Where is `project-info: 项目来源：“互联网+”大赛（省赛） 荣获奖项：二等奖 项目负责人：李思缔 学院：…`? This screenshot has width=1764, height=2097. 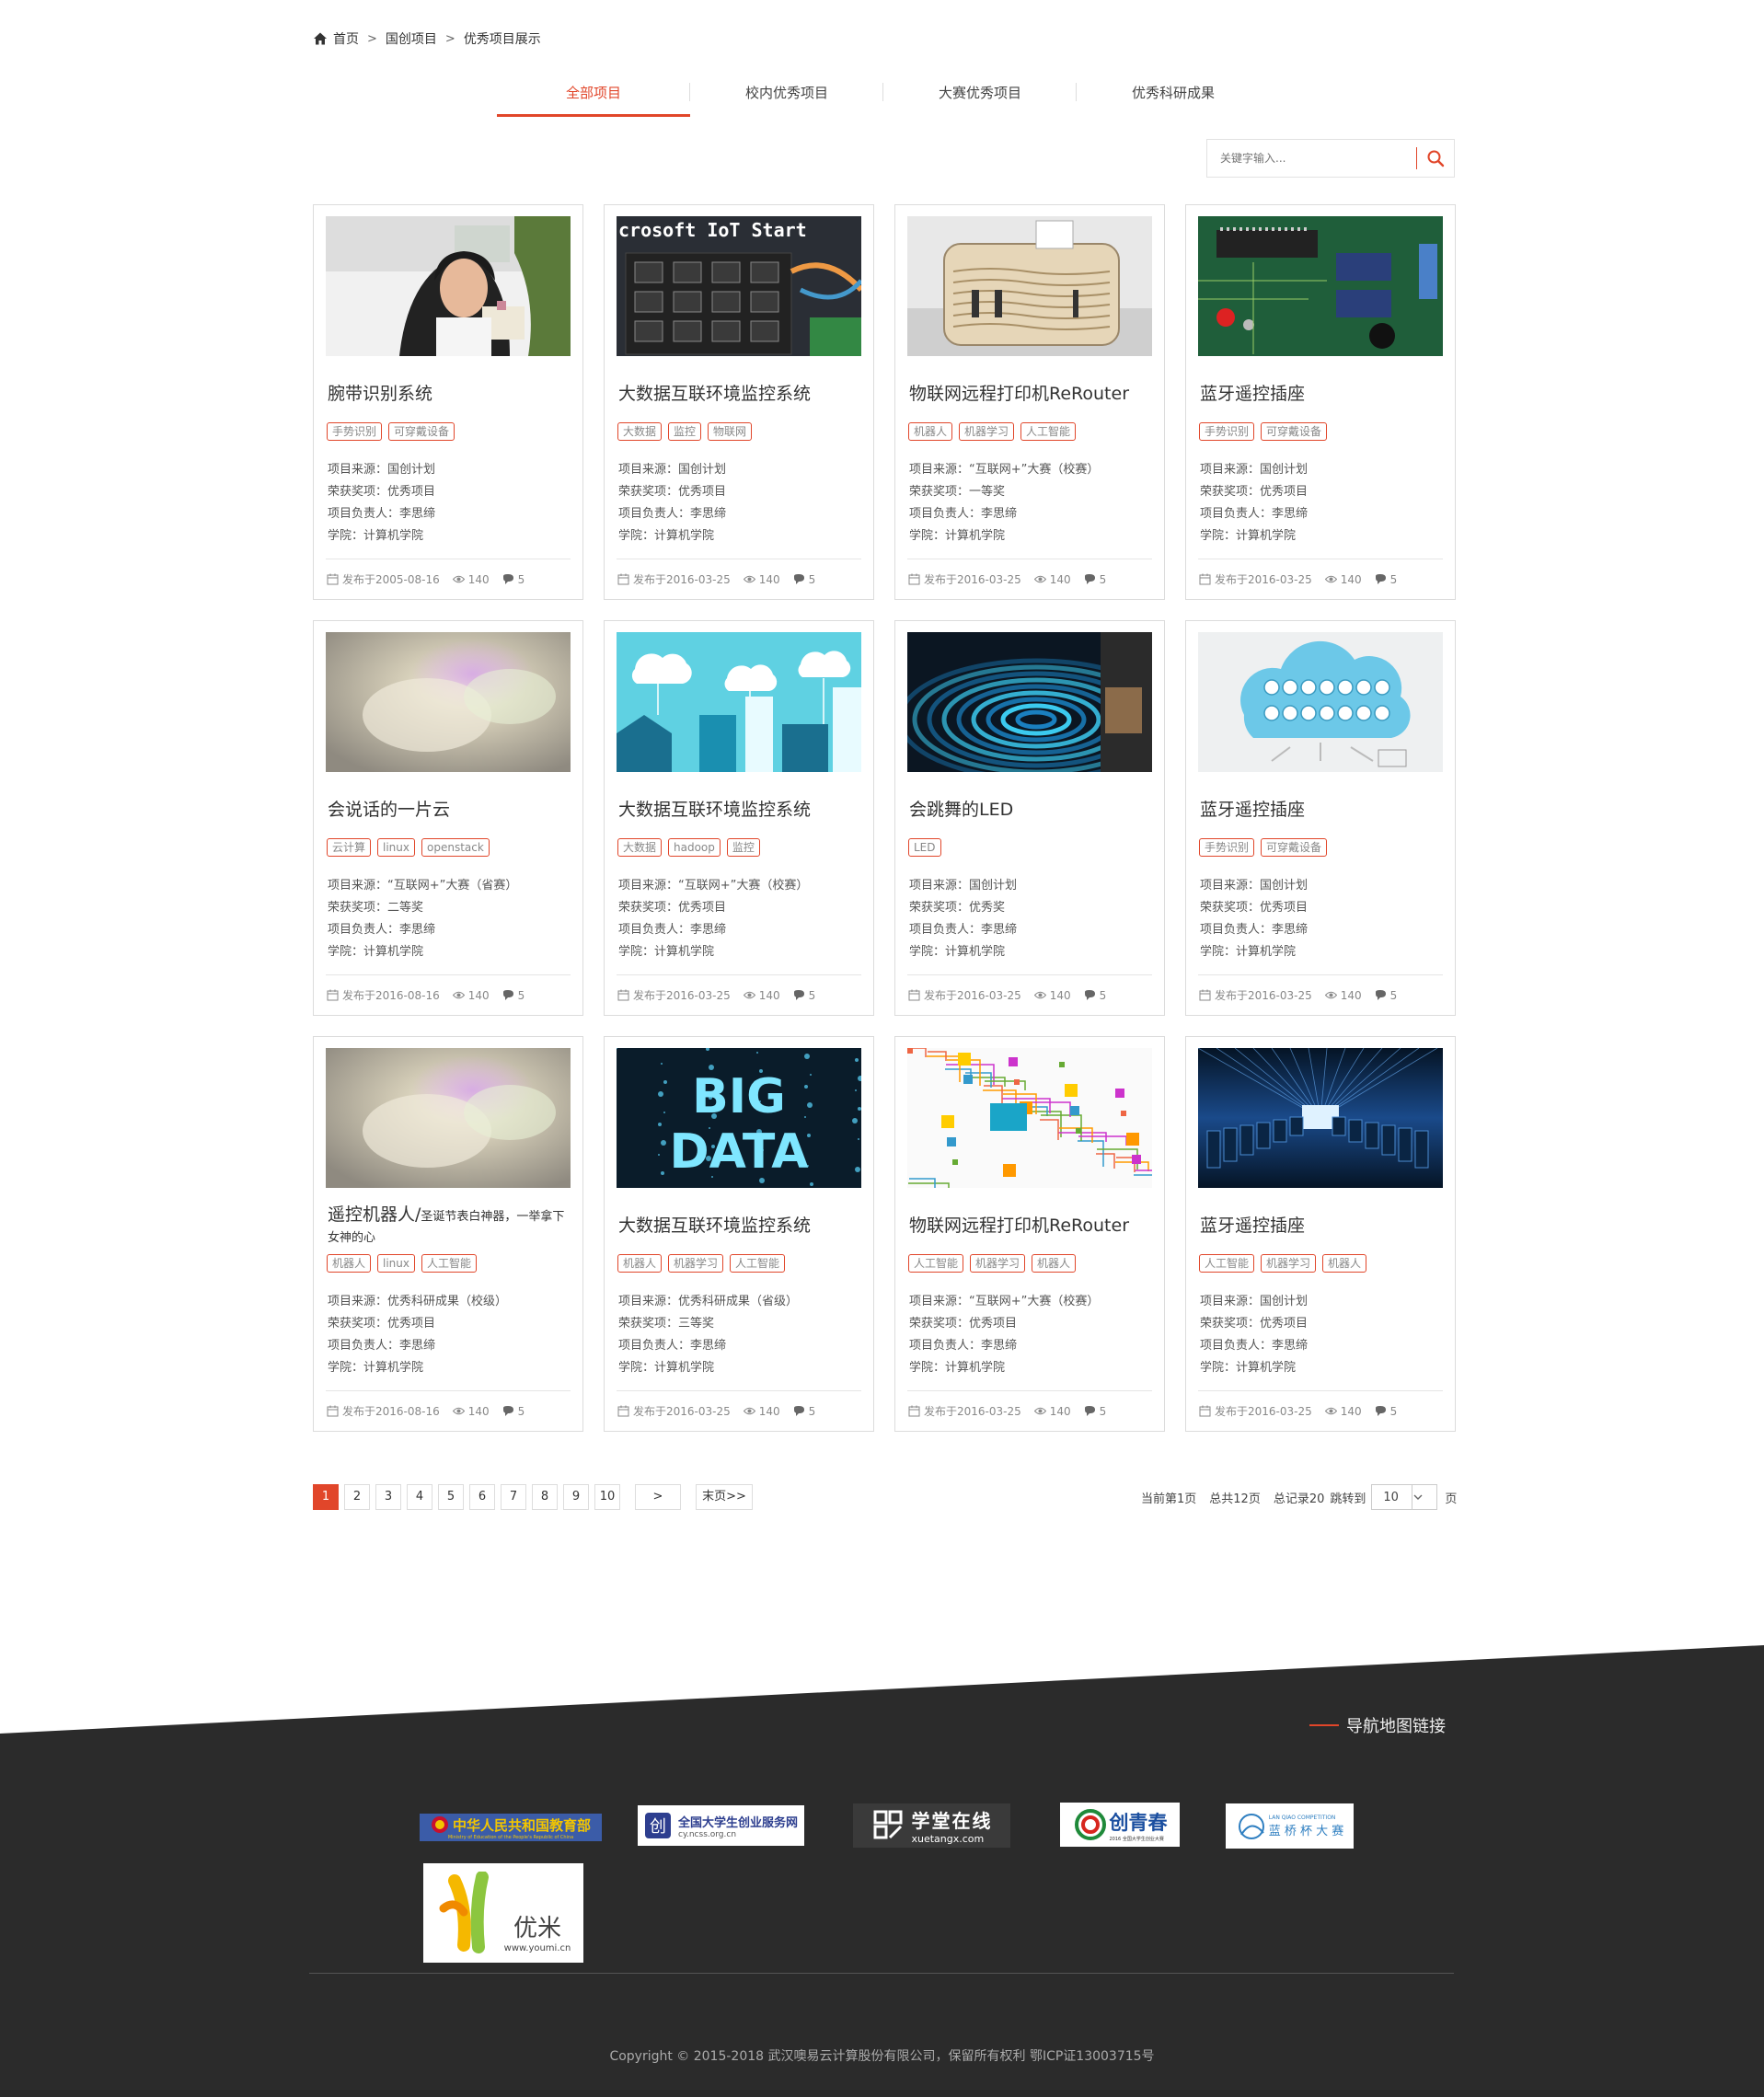
project-info: 项目来源：“互联网+”大赛（省赛） 荣获奖项：二等奖 项目负责人：李思缔 学院：… is located at coordinates (422, 919).